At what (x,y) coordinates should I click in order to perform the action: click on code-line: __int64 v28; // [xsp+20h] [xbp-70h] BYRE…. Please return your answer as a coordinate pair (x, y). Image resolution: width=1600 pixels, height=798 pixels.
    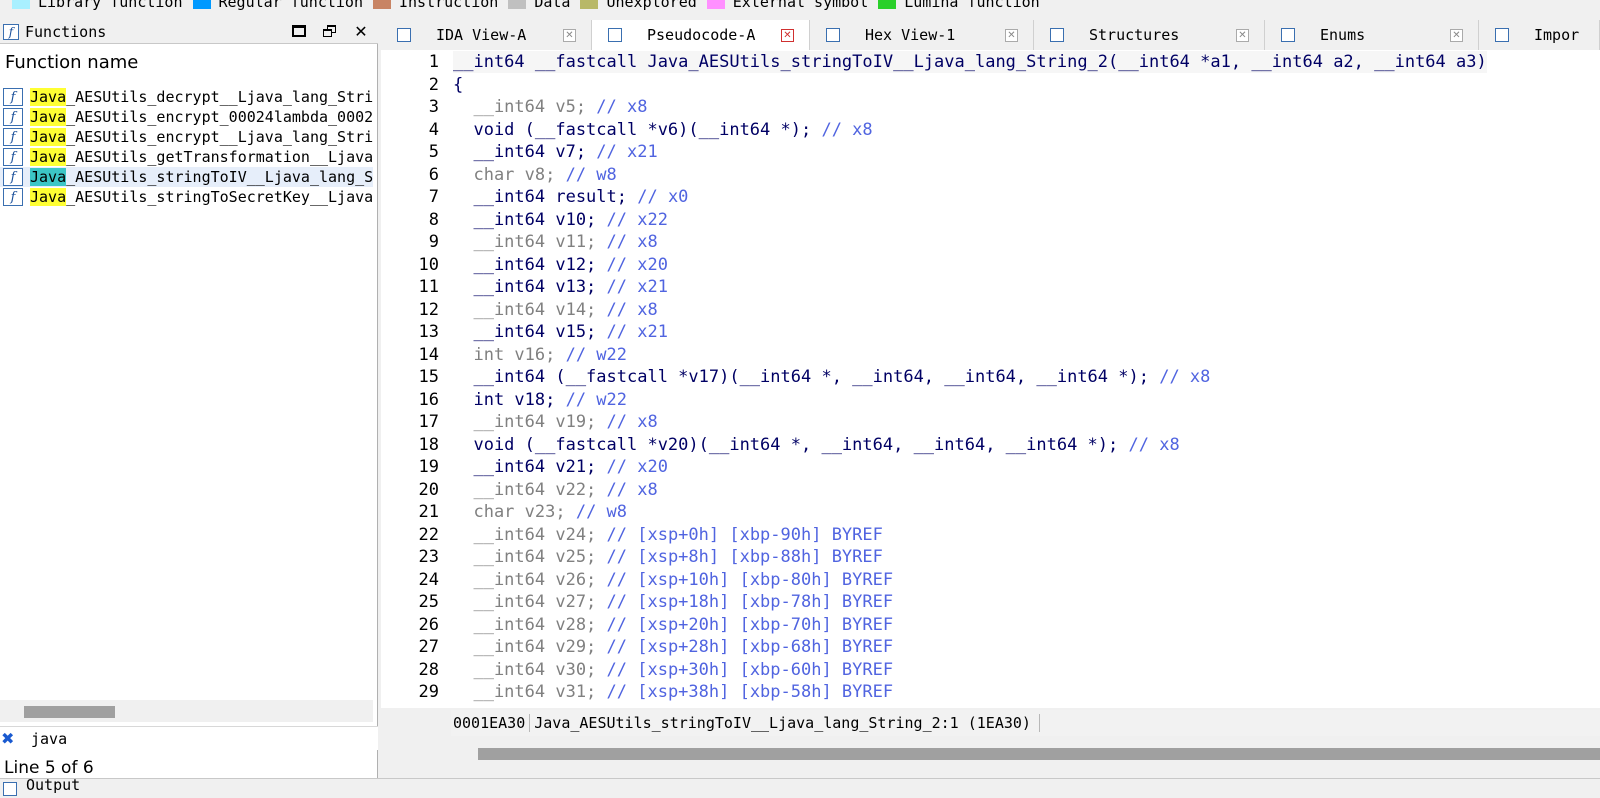
    Looking at the image, I should click on (673, 625).